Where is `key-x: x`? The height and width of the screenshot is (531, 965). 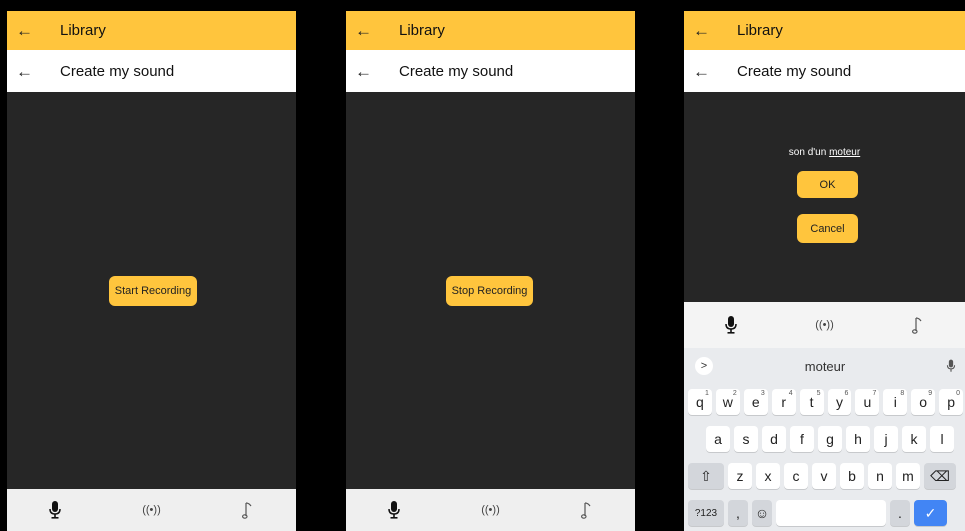
key-x: x is located at coordinates (768, 476).